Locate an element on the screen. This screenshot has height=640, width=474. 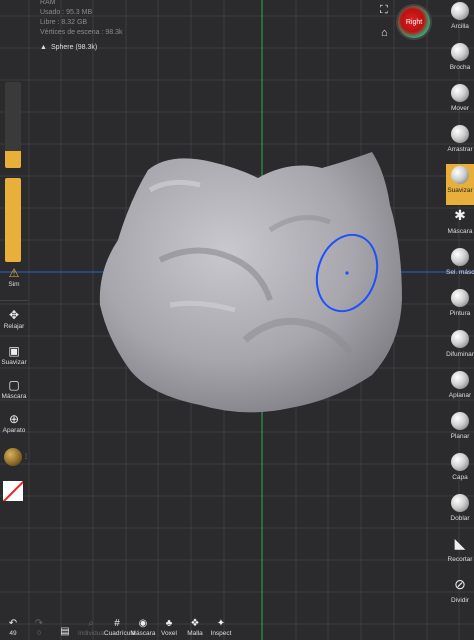
split-icon: ⊘ is located at coordinates (460, 584).